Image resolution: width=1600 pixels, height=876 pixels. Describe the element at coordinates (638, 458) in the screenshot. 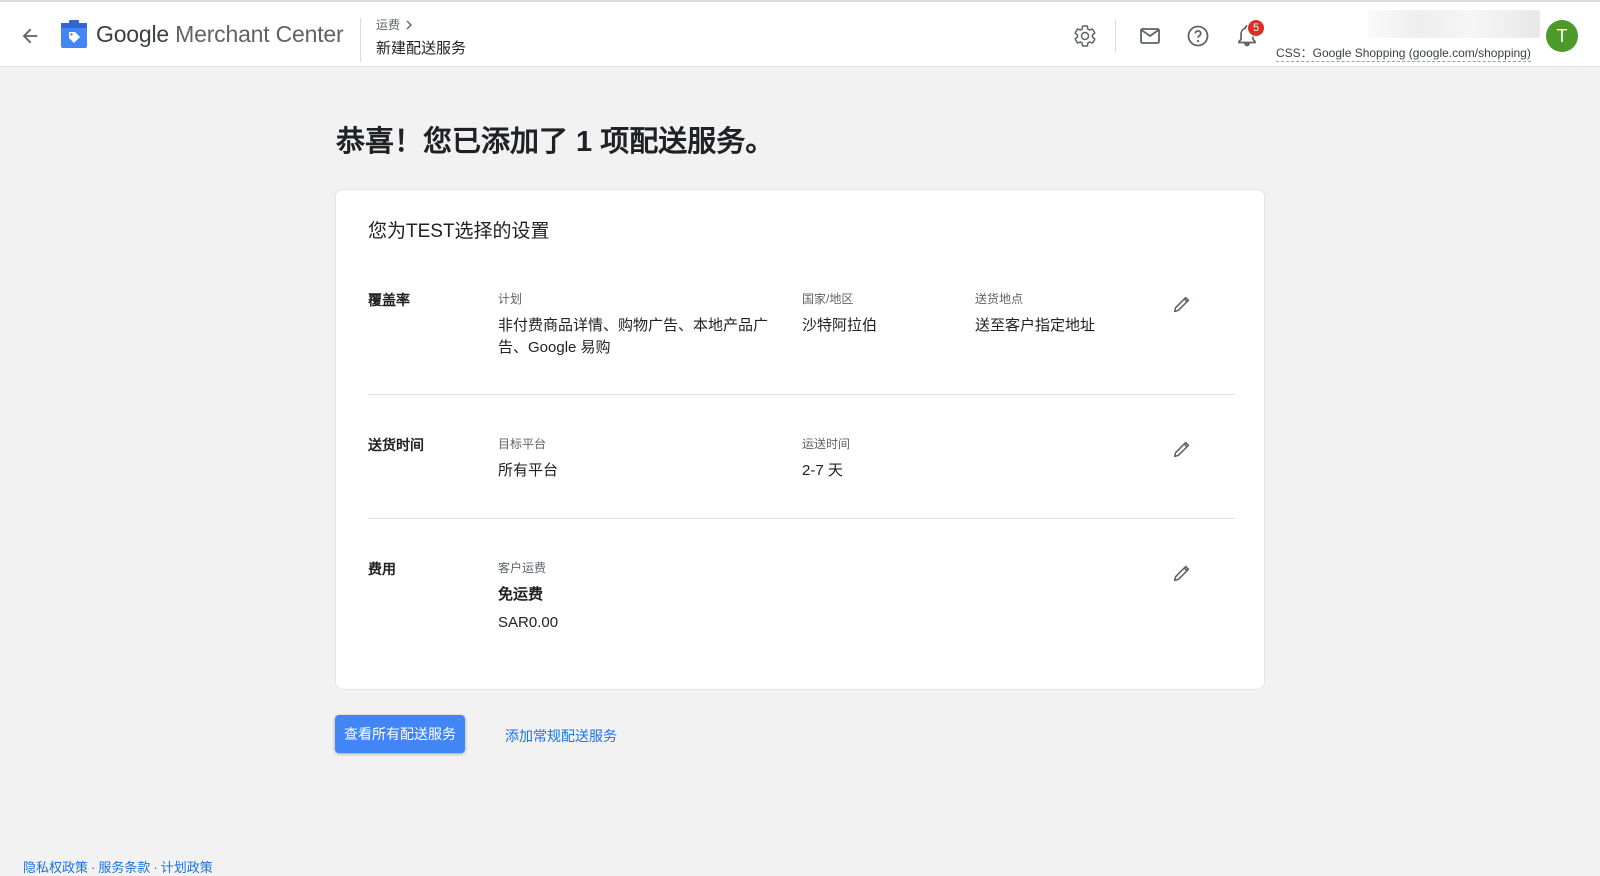

I see `platform-column: 目标平台 所有平台` at that location.